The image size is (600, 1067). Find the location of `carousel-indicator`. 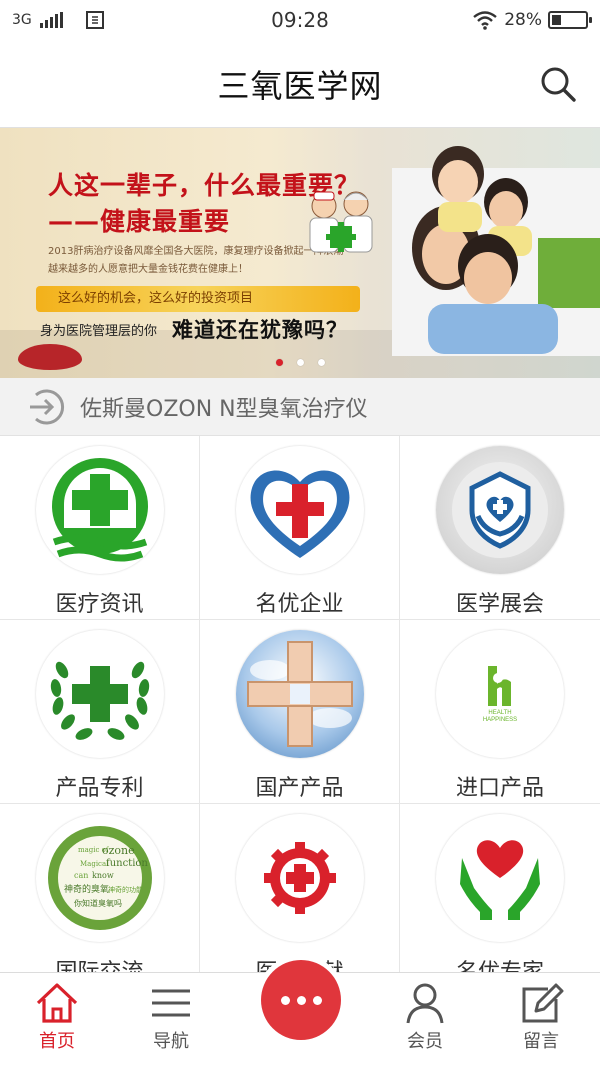

carousel-indicator is located at coordinates (300, 362).